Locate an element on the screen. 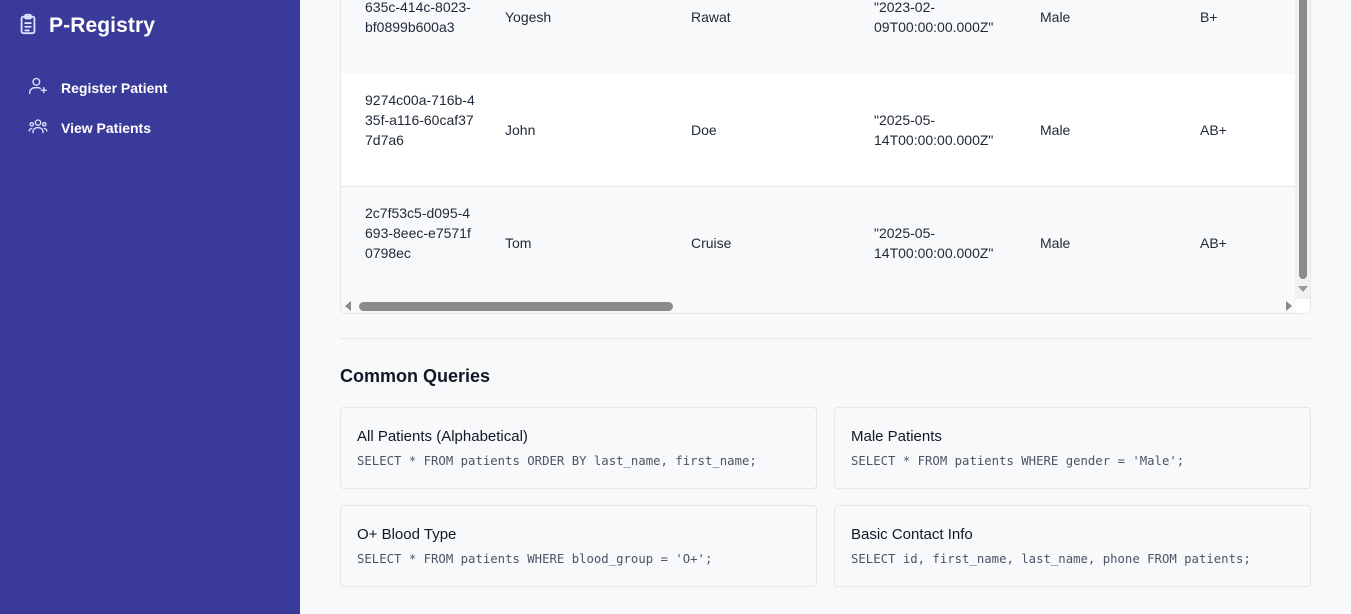  cell-first-name: Tom is located at coordinates (518, 243).